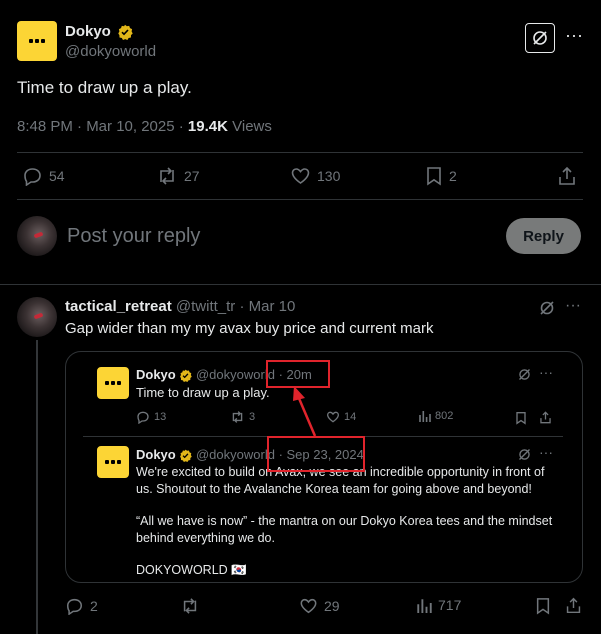  What do you see at coordinates (547, 308) in the screenshot?
I see `reply-grok-icon` at bounding box center [547, 308].